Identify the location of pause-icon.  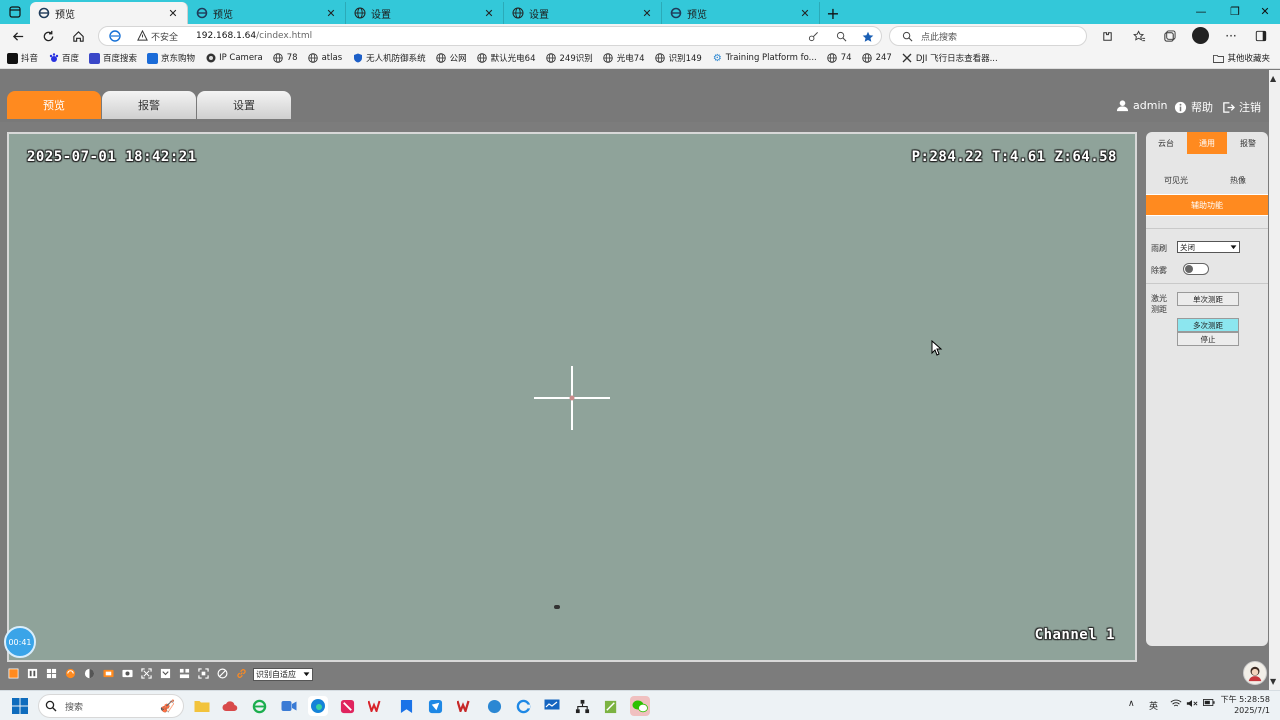
(32, 673).